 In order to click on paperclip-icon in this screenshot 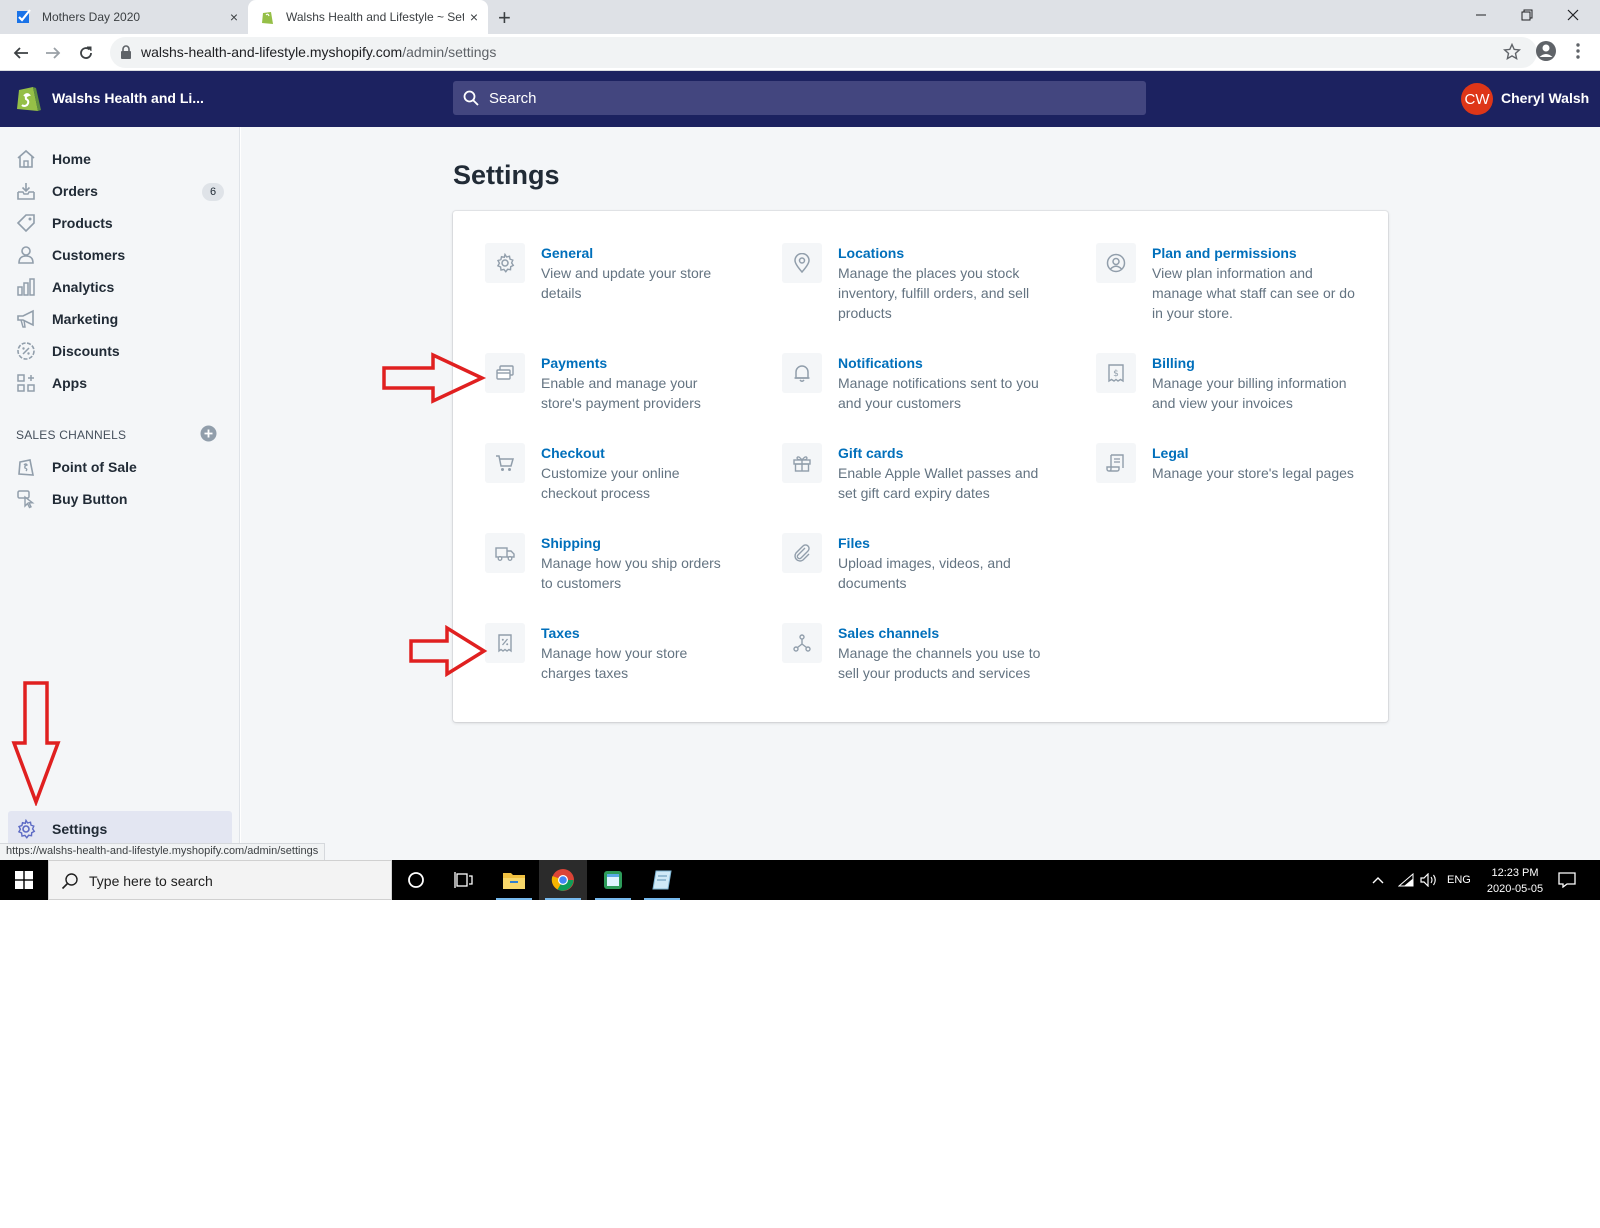, I will do `click(802, 553)`.